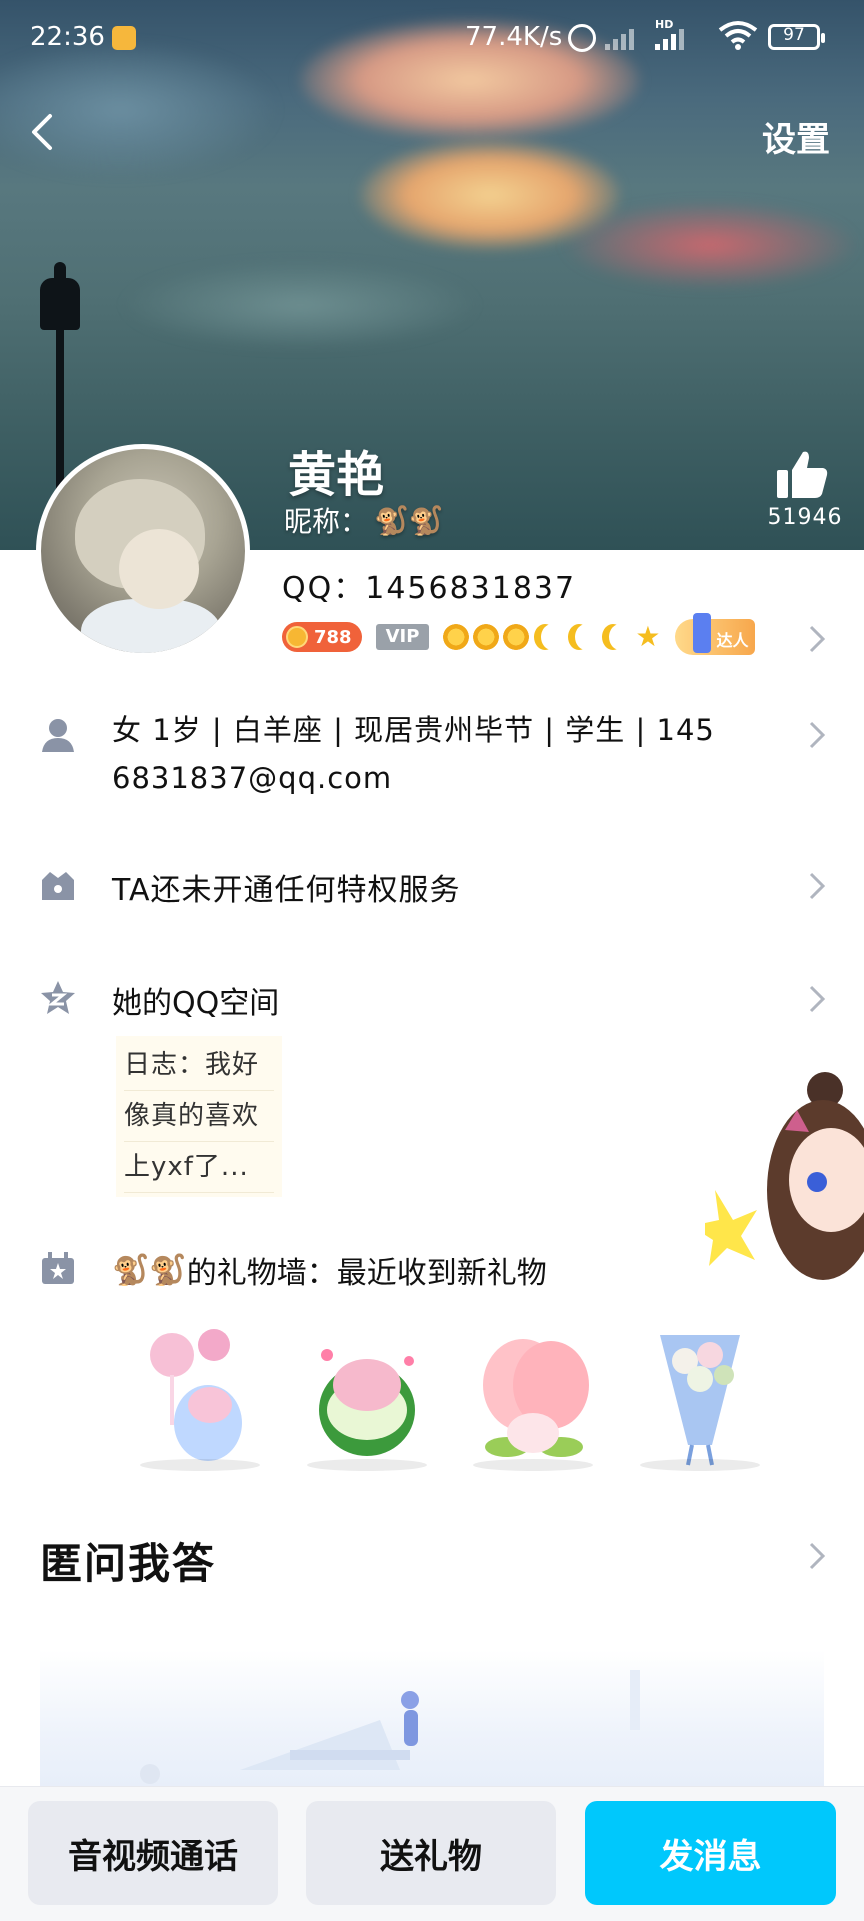 Image resolution: width=864 pixels, height=1921 pixels. Describe the element at coordinates (738, 35) in the screenshot. I see `wifi-icon` at that location.